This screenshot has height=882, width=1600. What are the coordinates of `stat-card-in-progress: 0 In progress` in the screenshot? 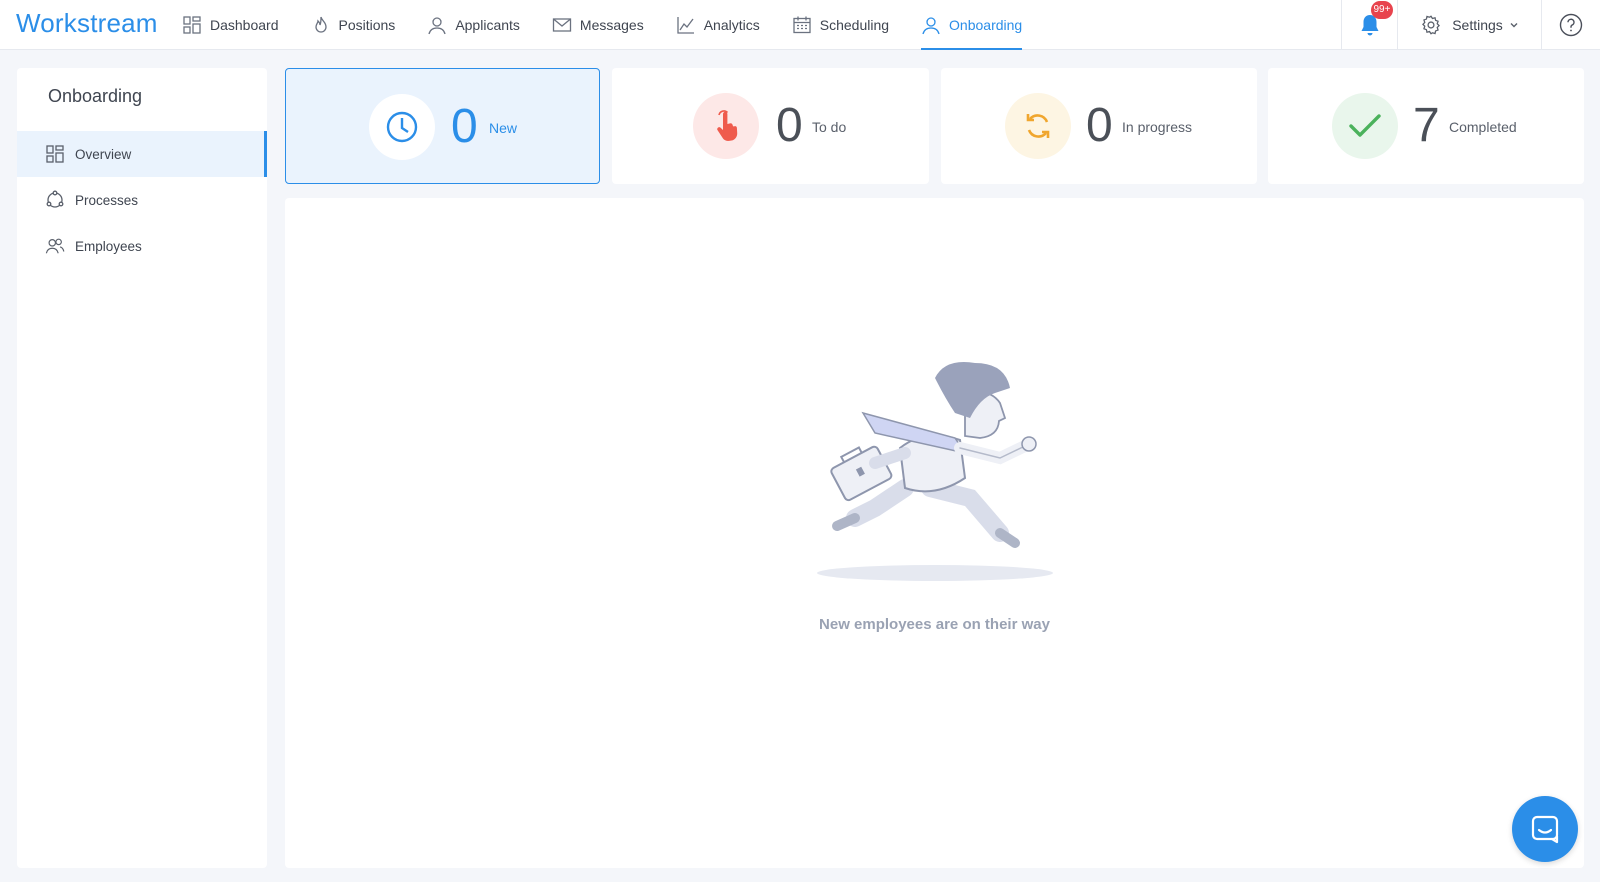 It's located at (1099, 126).